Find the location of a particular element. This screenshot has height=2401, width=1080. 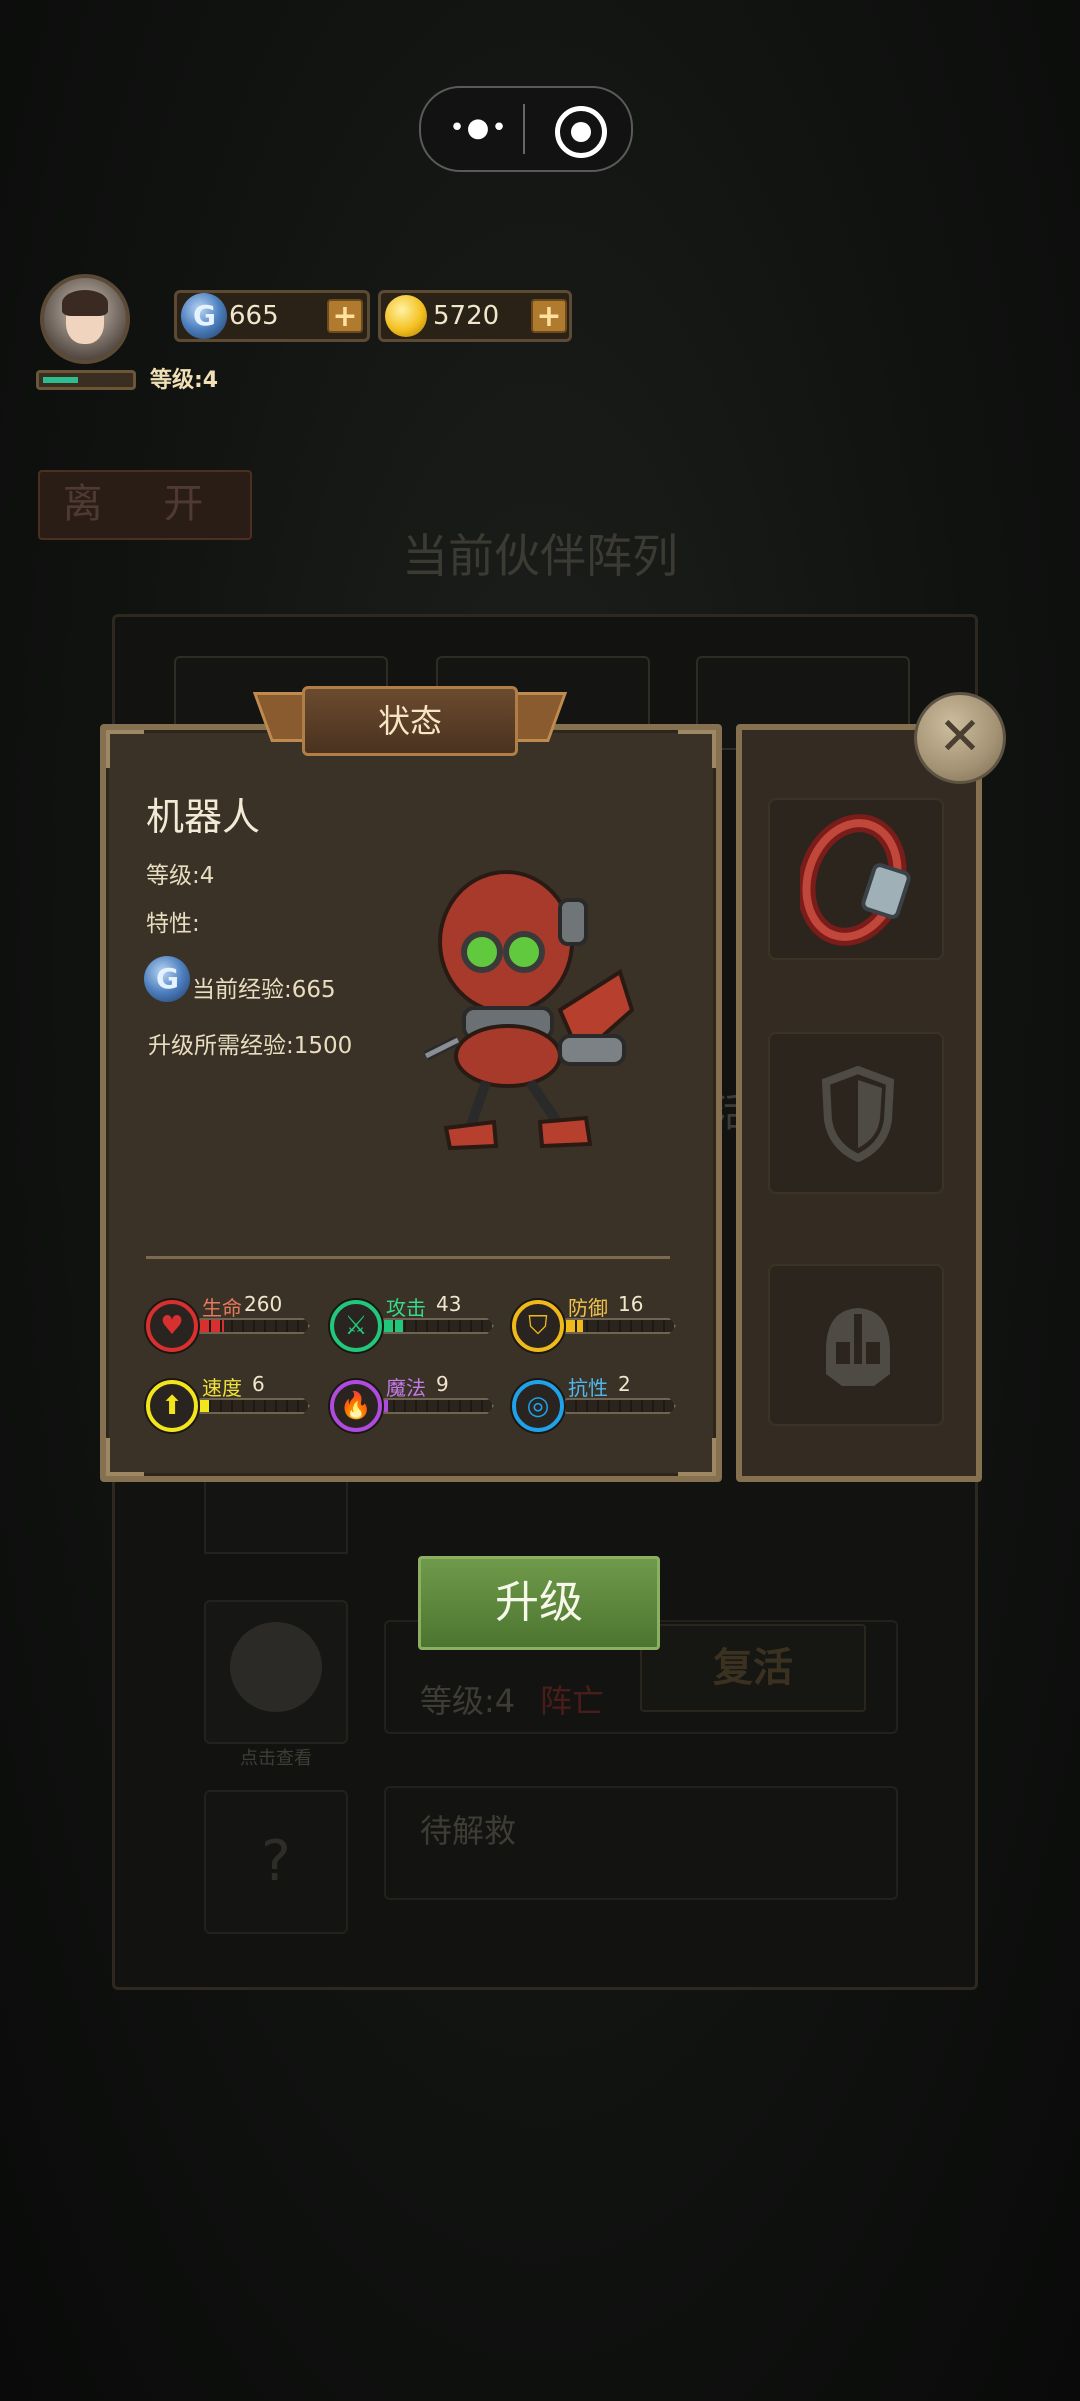

player-xp-bar is located at coordinates (86, 380).